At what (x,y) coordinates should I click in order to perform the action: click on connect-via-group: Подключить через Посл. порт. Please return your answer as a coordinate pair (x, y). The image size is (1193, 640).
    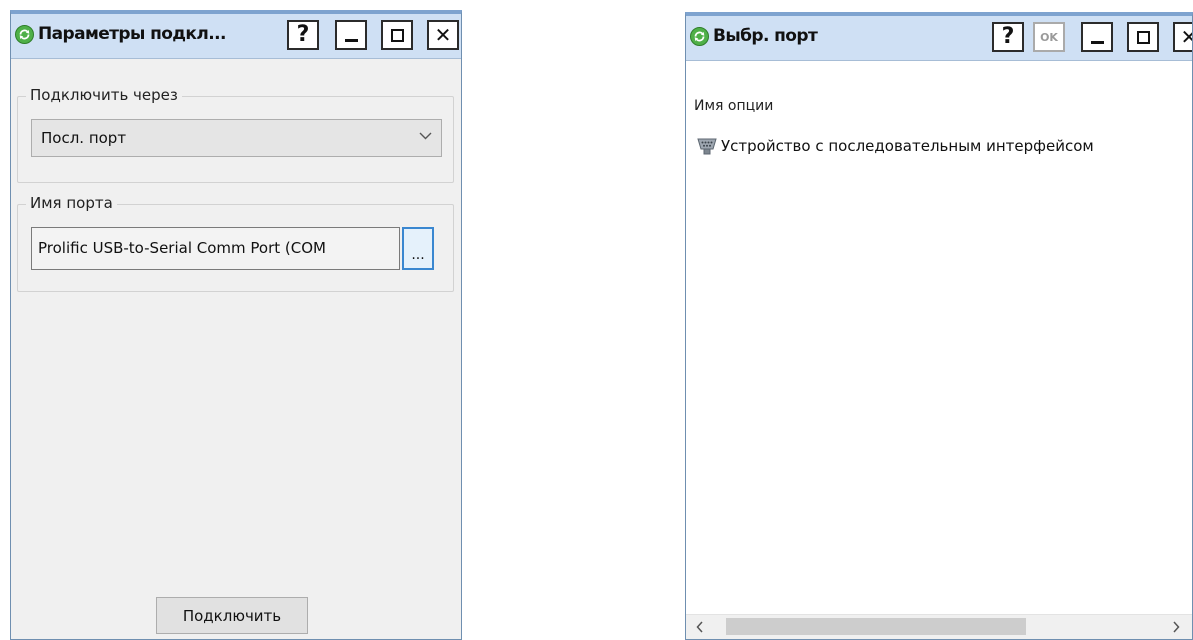
    Looking at the image, I should click on (235, 134).